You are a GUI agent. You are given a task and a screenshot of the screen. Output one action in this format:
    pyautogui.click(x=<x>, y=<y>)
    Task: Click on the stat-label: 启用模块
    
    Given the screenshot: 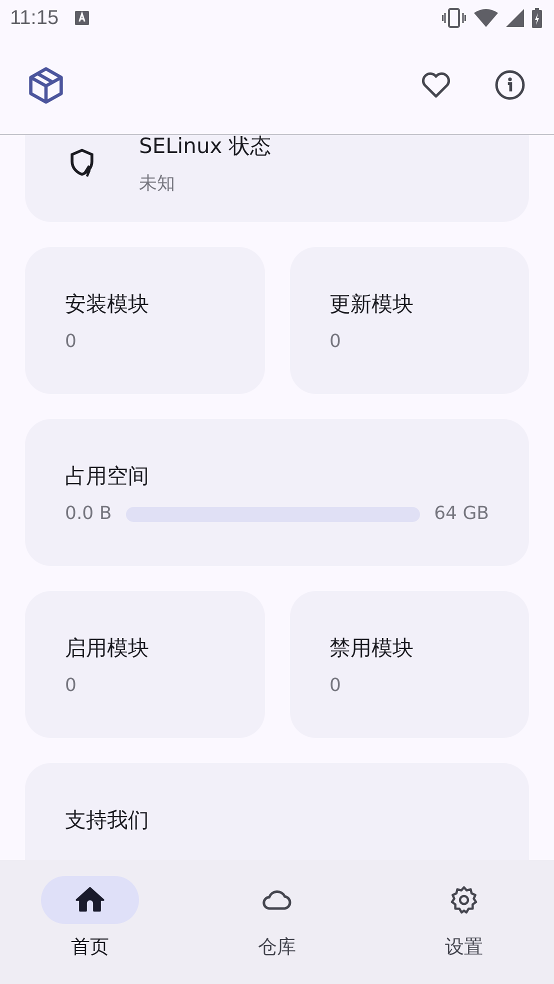 What is the action you would take?
    pyautogui.click(x=107, y=648)
    